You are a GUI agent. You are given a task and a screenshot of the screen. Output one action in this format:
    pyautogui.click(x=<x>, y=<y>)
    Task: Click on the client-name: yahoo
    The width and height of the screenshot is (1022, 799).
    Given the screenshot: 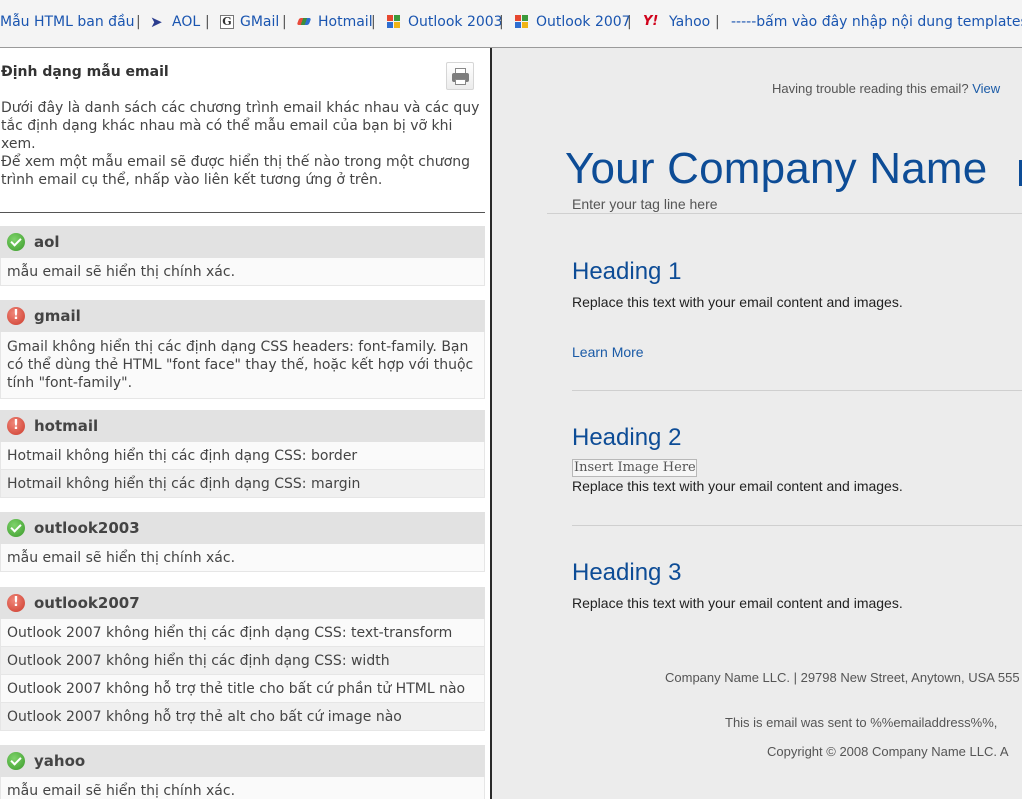 What is the action you would take?
    pyautogui.click(x=60, y=761)
    